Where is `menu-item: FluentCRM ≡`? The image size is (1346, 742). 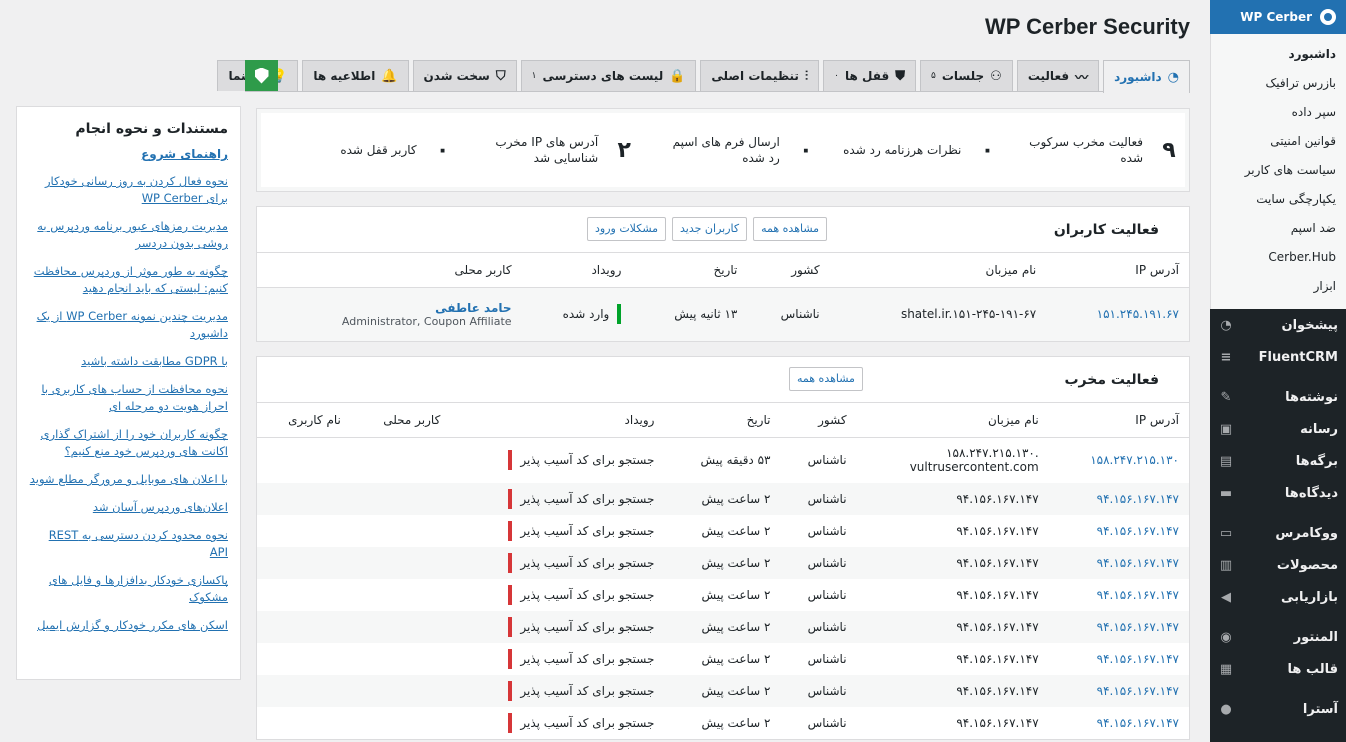 menu-item: FluentCRM ≡ is located at coordinates (1278, 357).